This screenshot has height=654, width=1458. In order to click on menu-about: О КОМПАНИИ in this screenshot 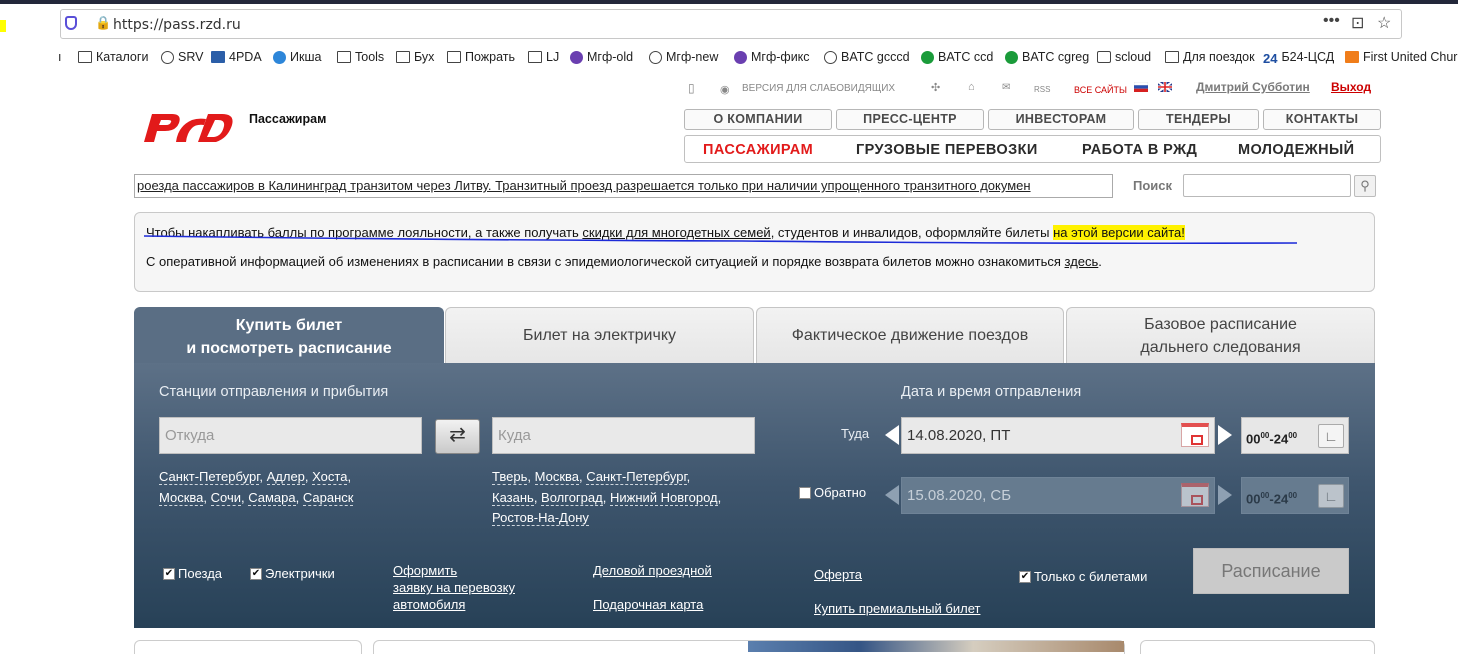, I will do `click(758, 119)`.